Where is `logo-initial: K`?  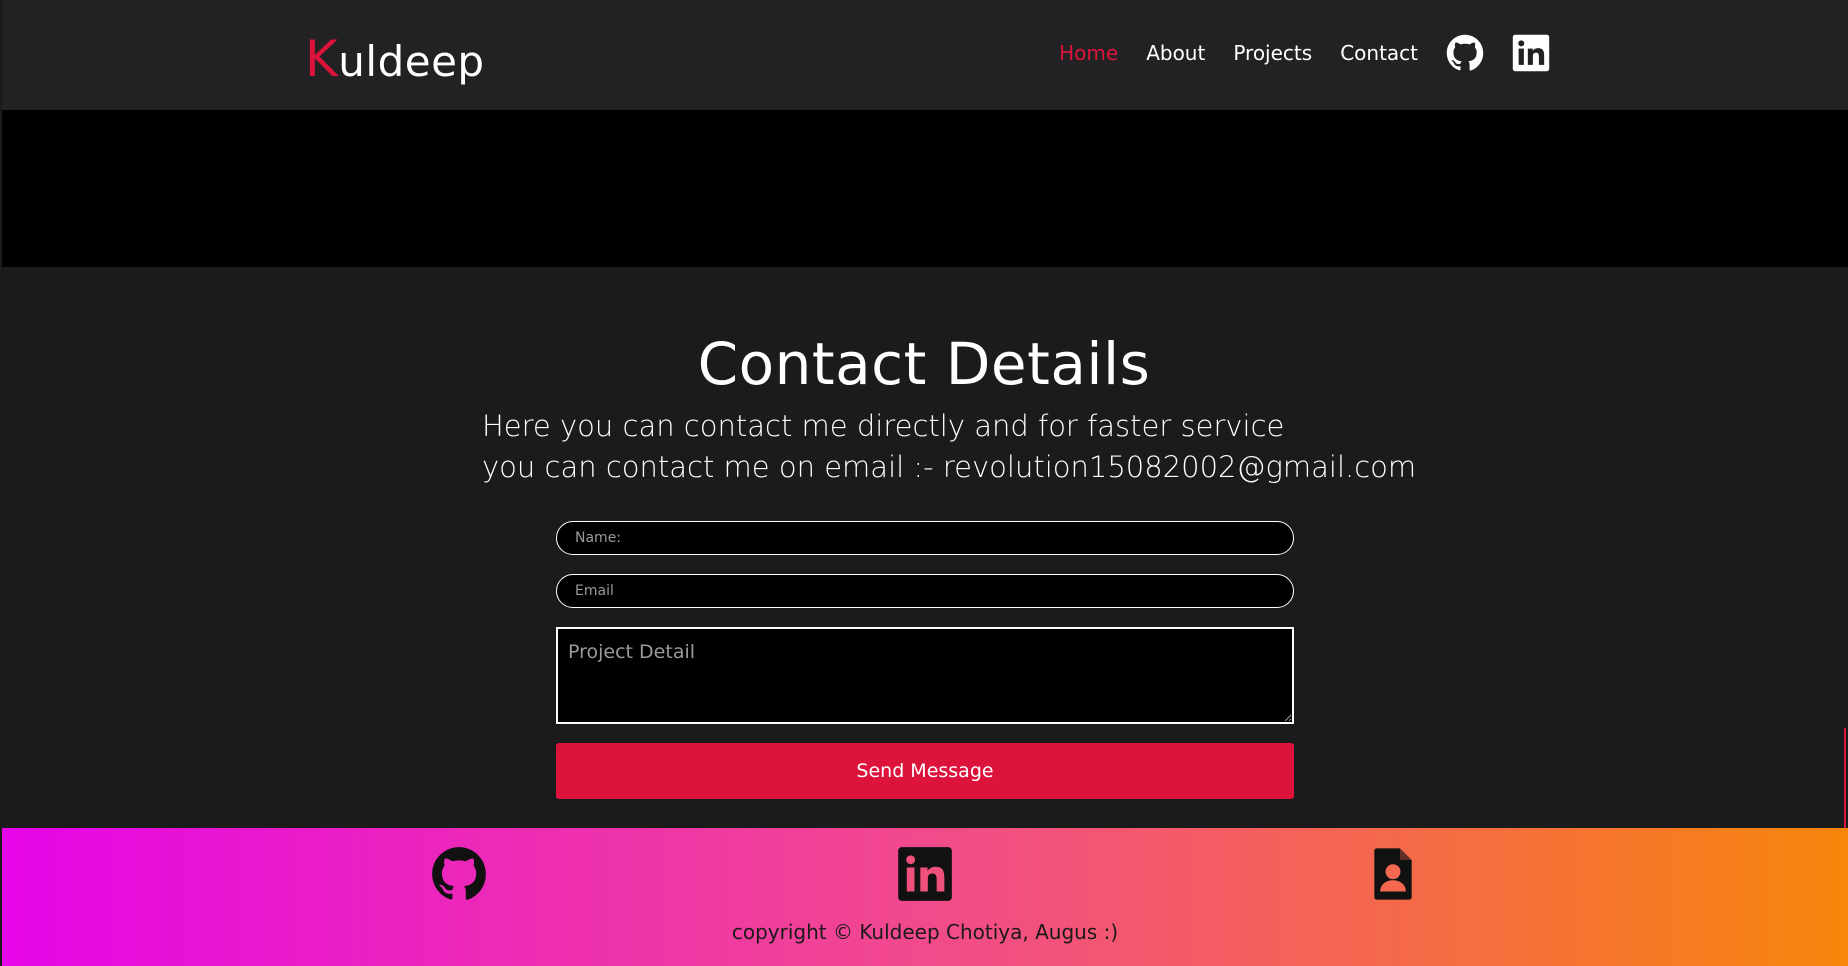 logo-initial: K is located at coordinates (322, 59).